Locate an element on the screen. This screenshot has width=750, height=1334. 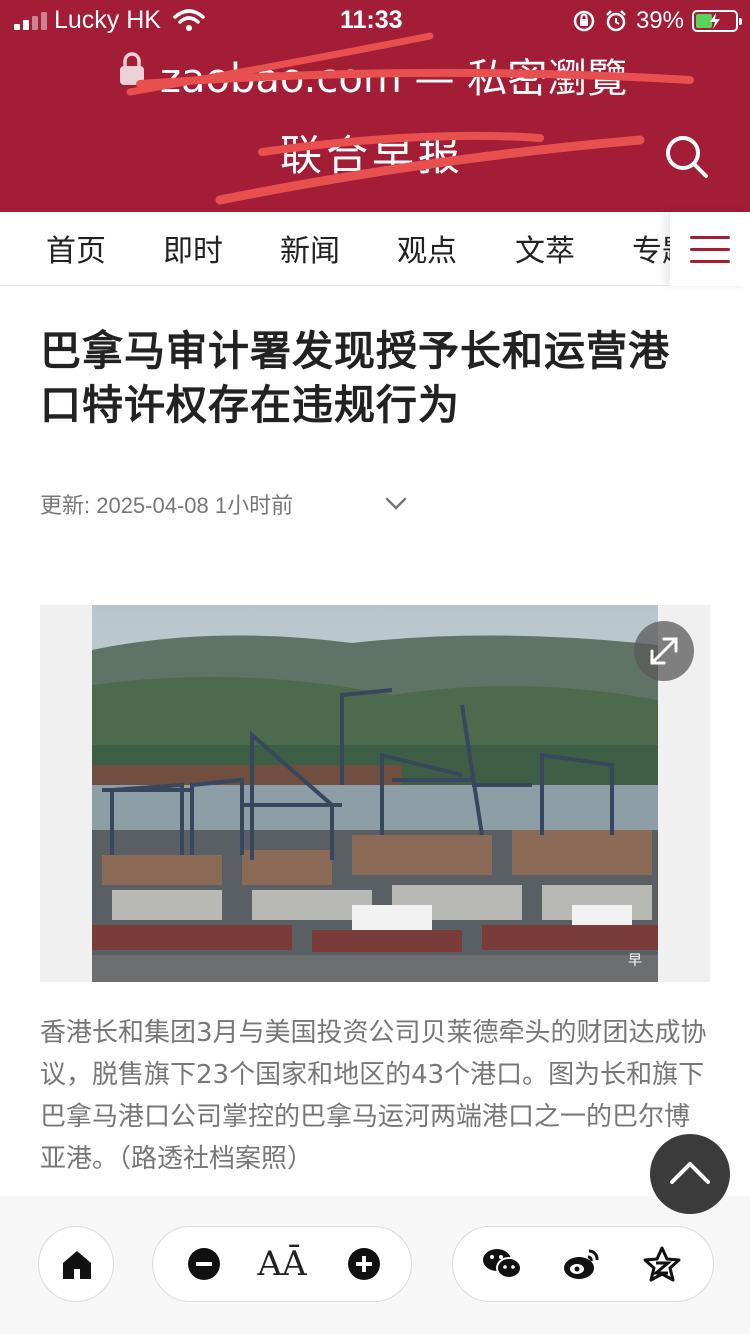
url-text: zaobao.com — 私密瀏覽 is located at coordinates (393, 75).